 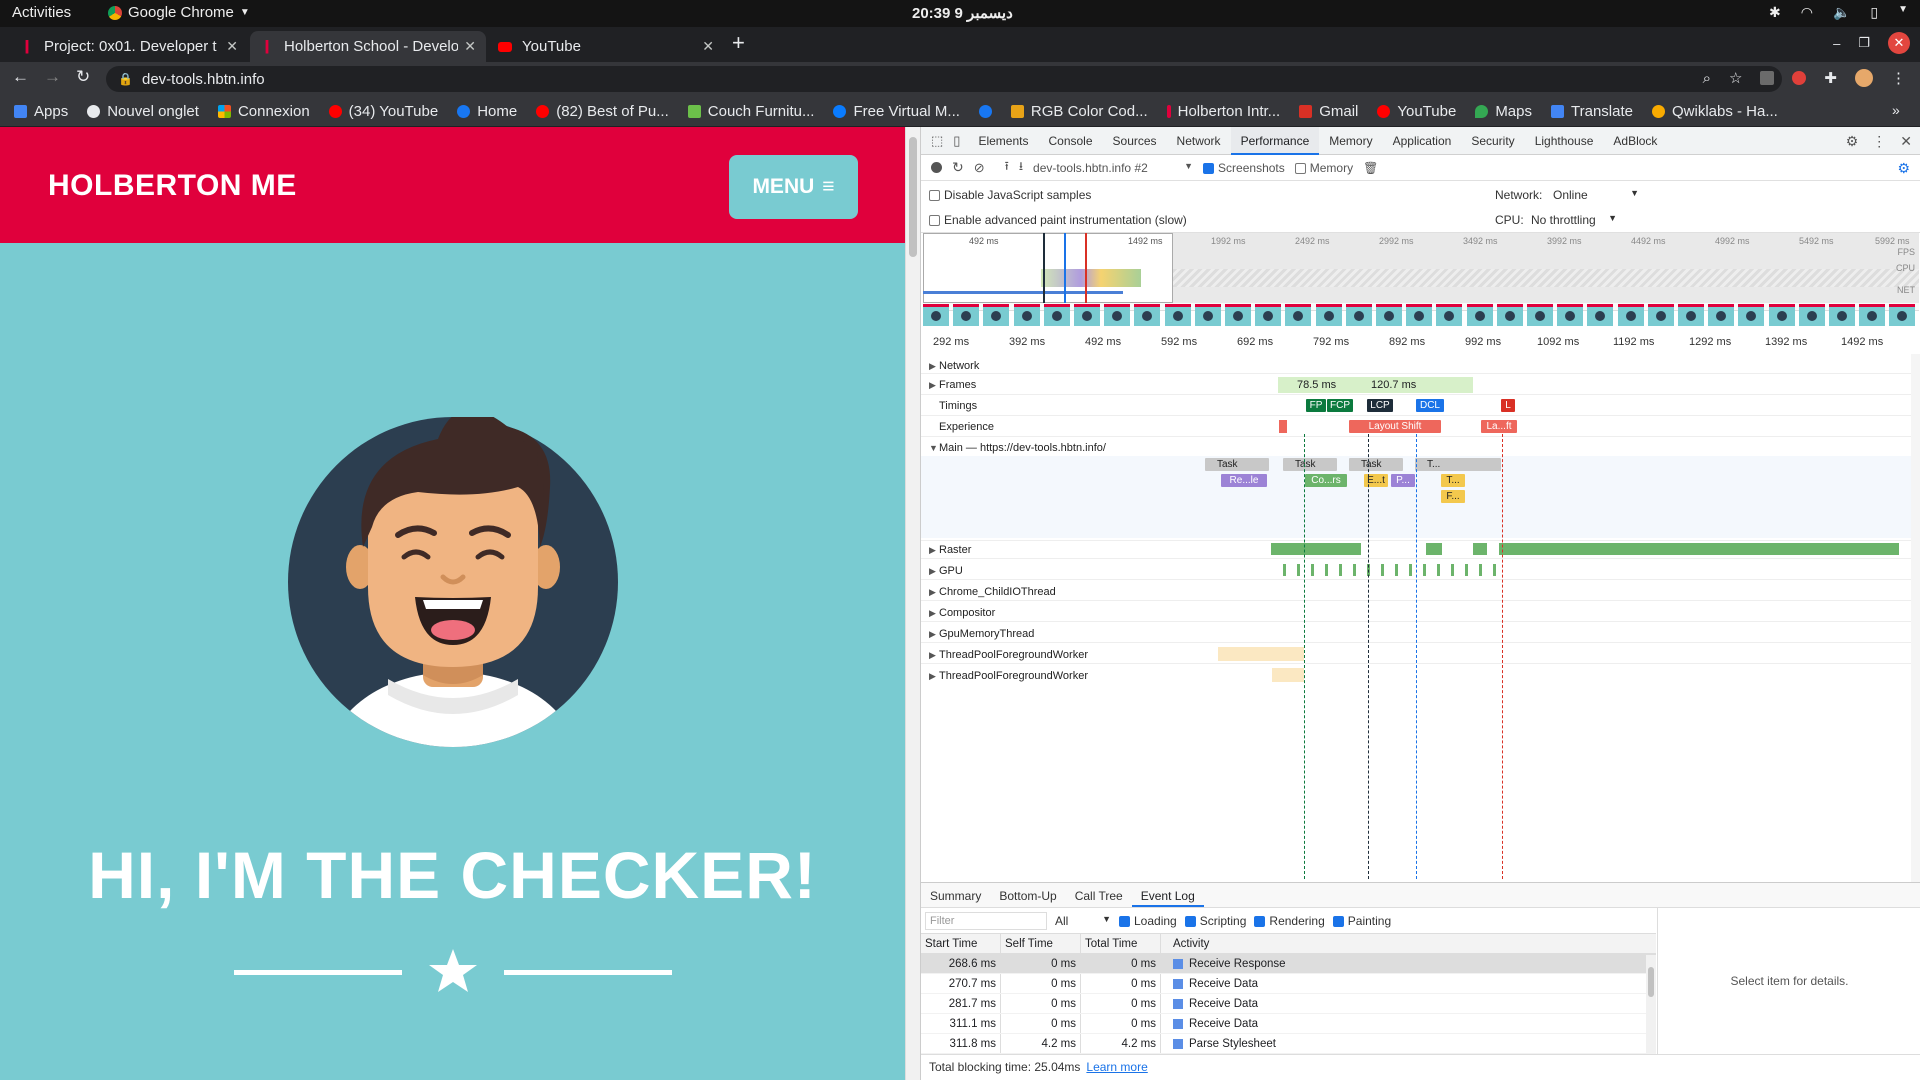 What do you see at coordinates (1899, 43) in the screenshot?
I see `window-close-icon: ✕` at bounding box center [1899, 43].